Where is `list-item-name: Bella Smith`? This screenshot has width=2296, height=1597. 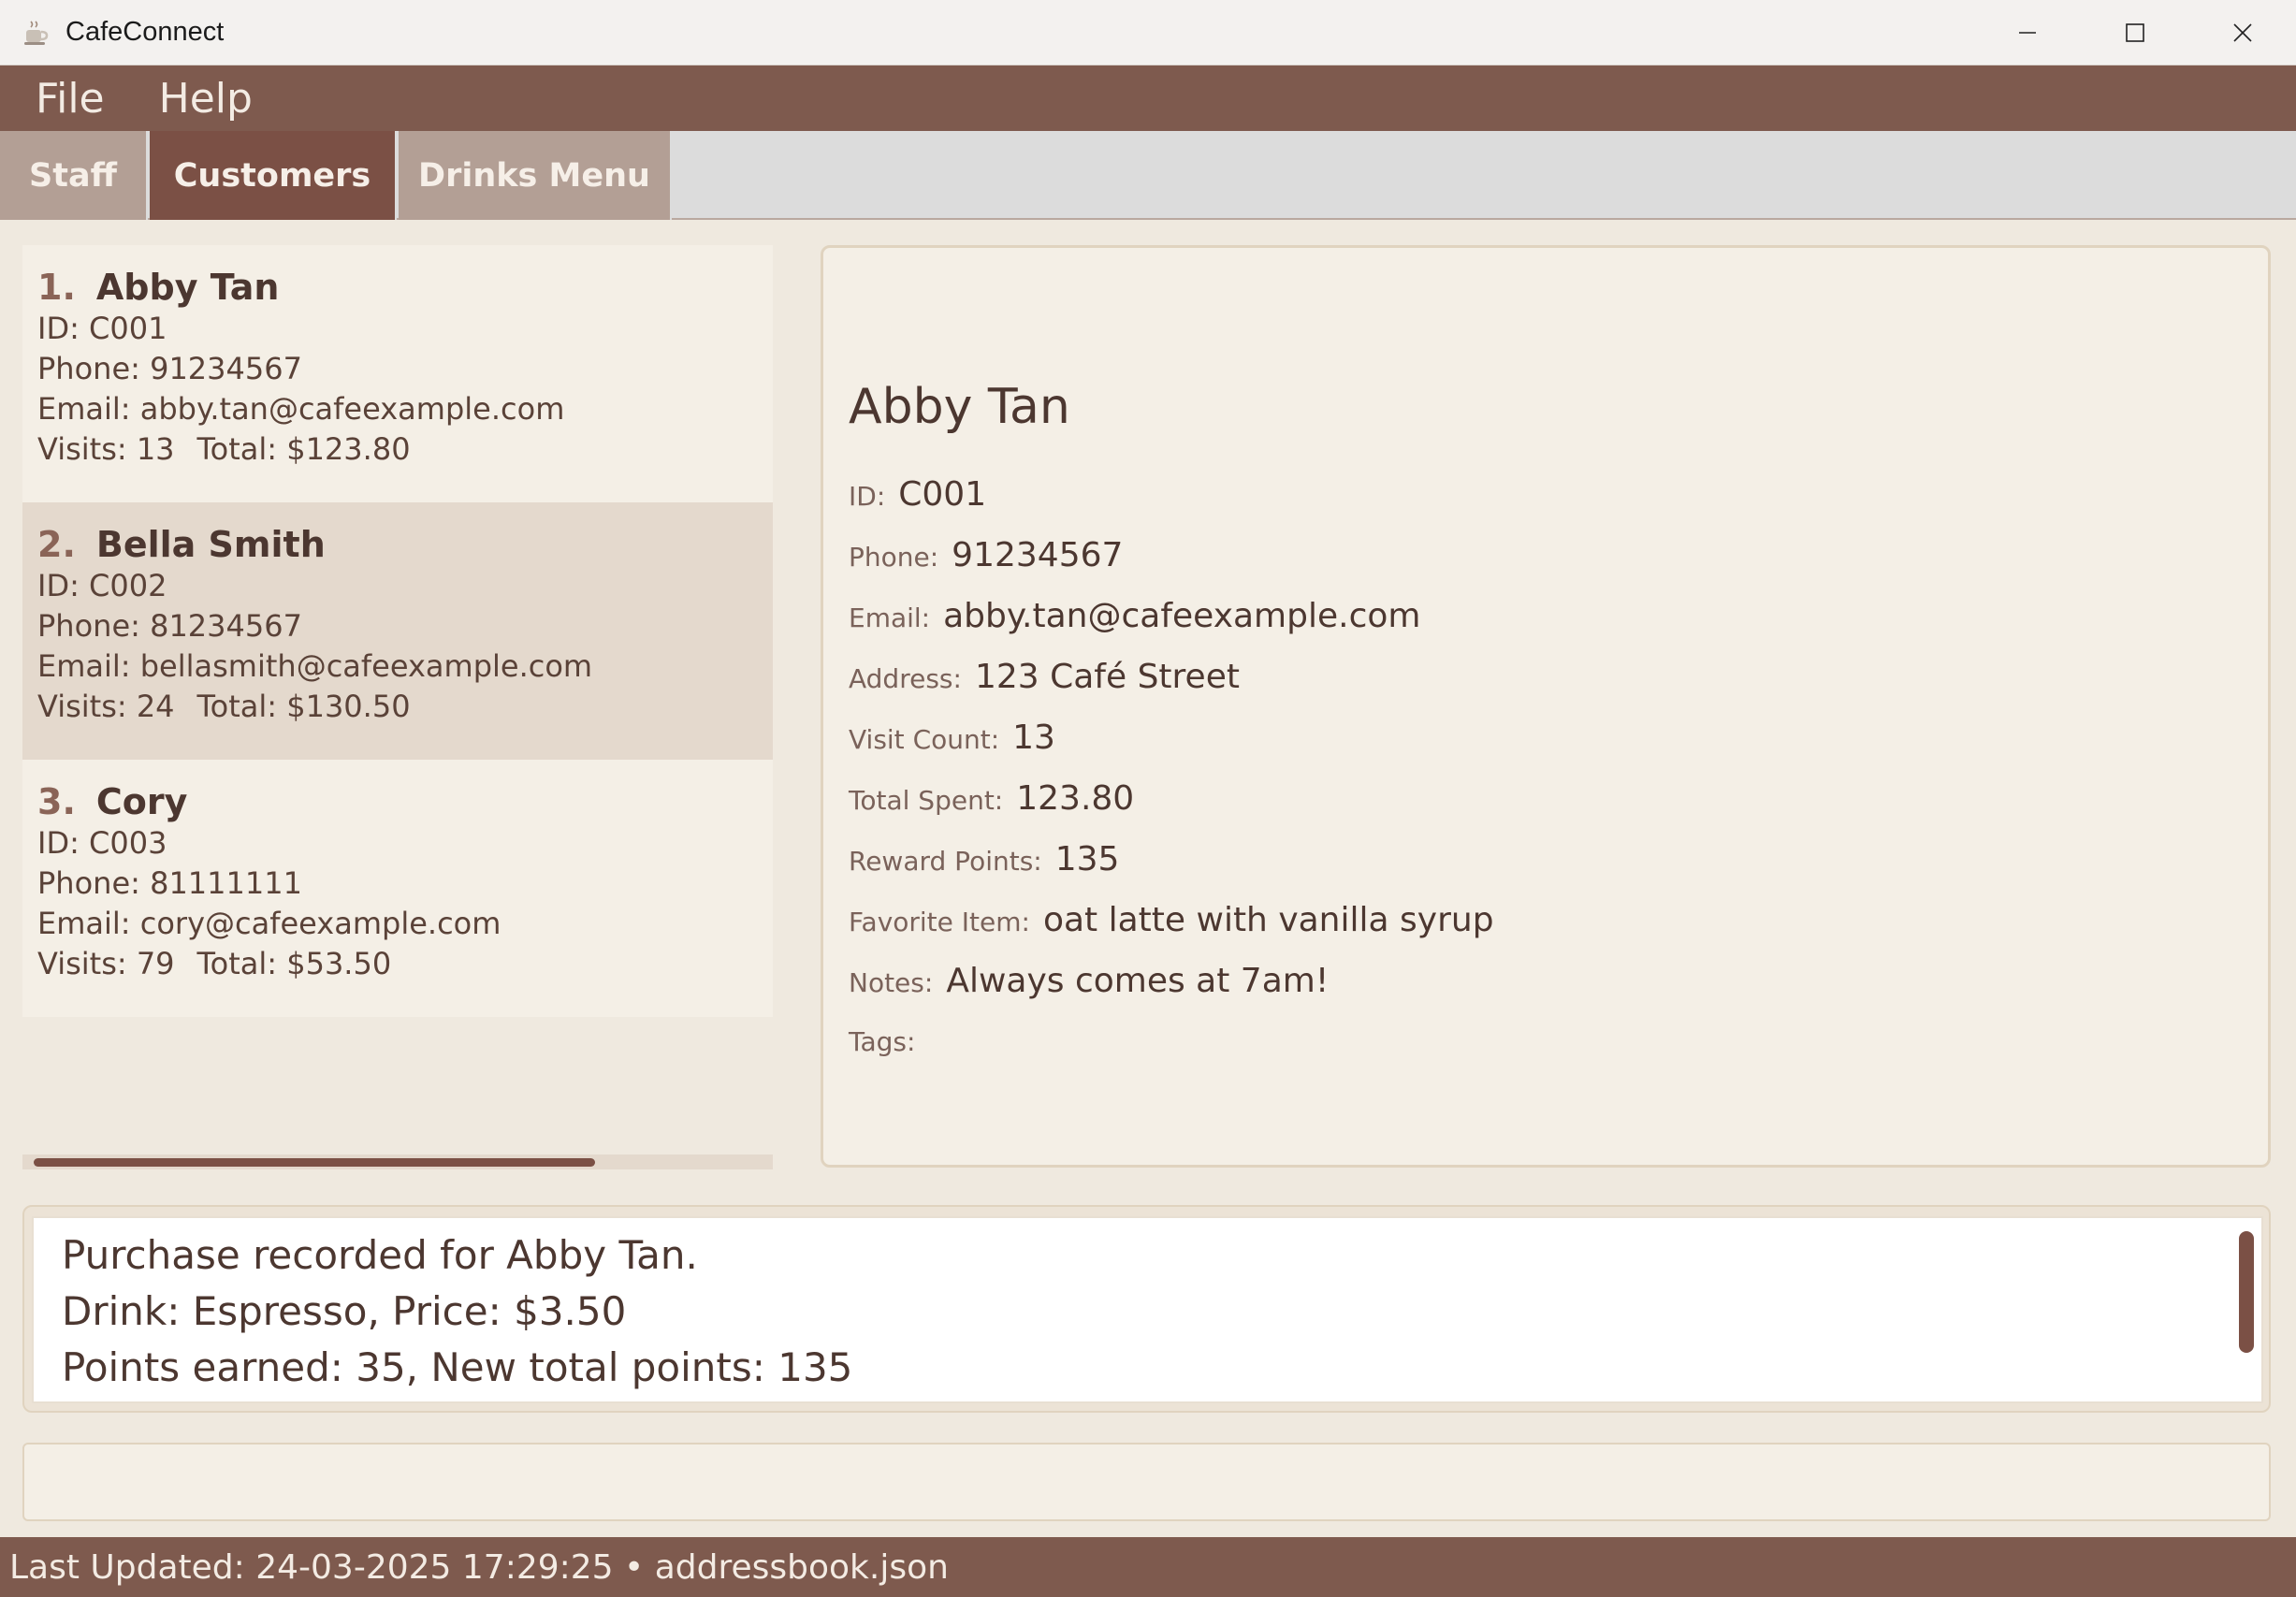 list-item-name: Bella Smith is located at coordinates (210, 544).